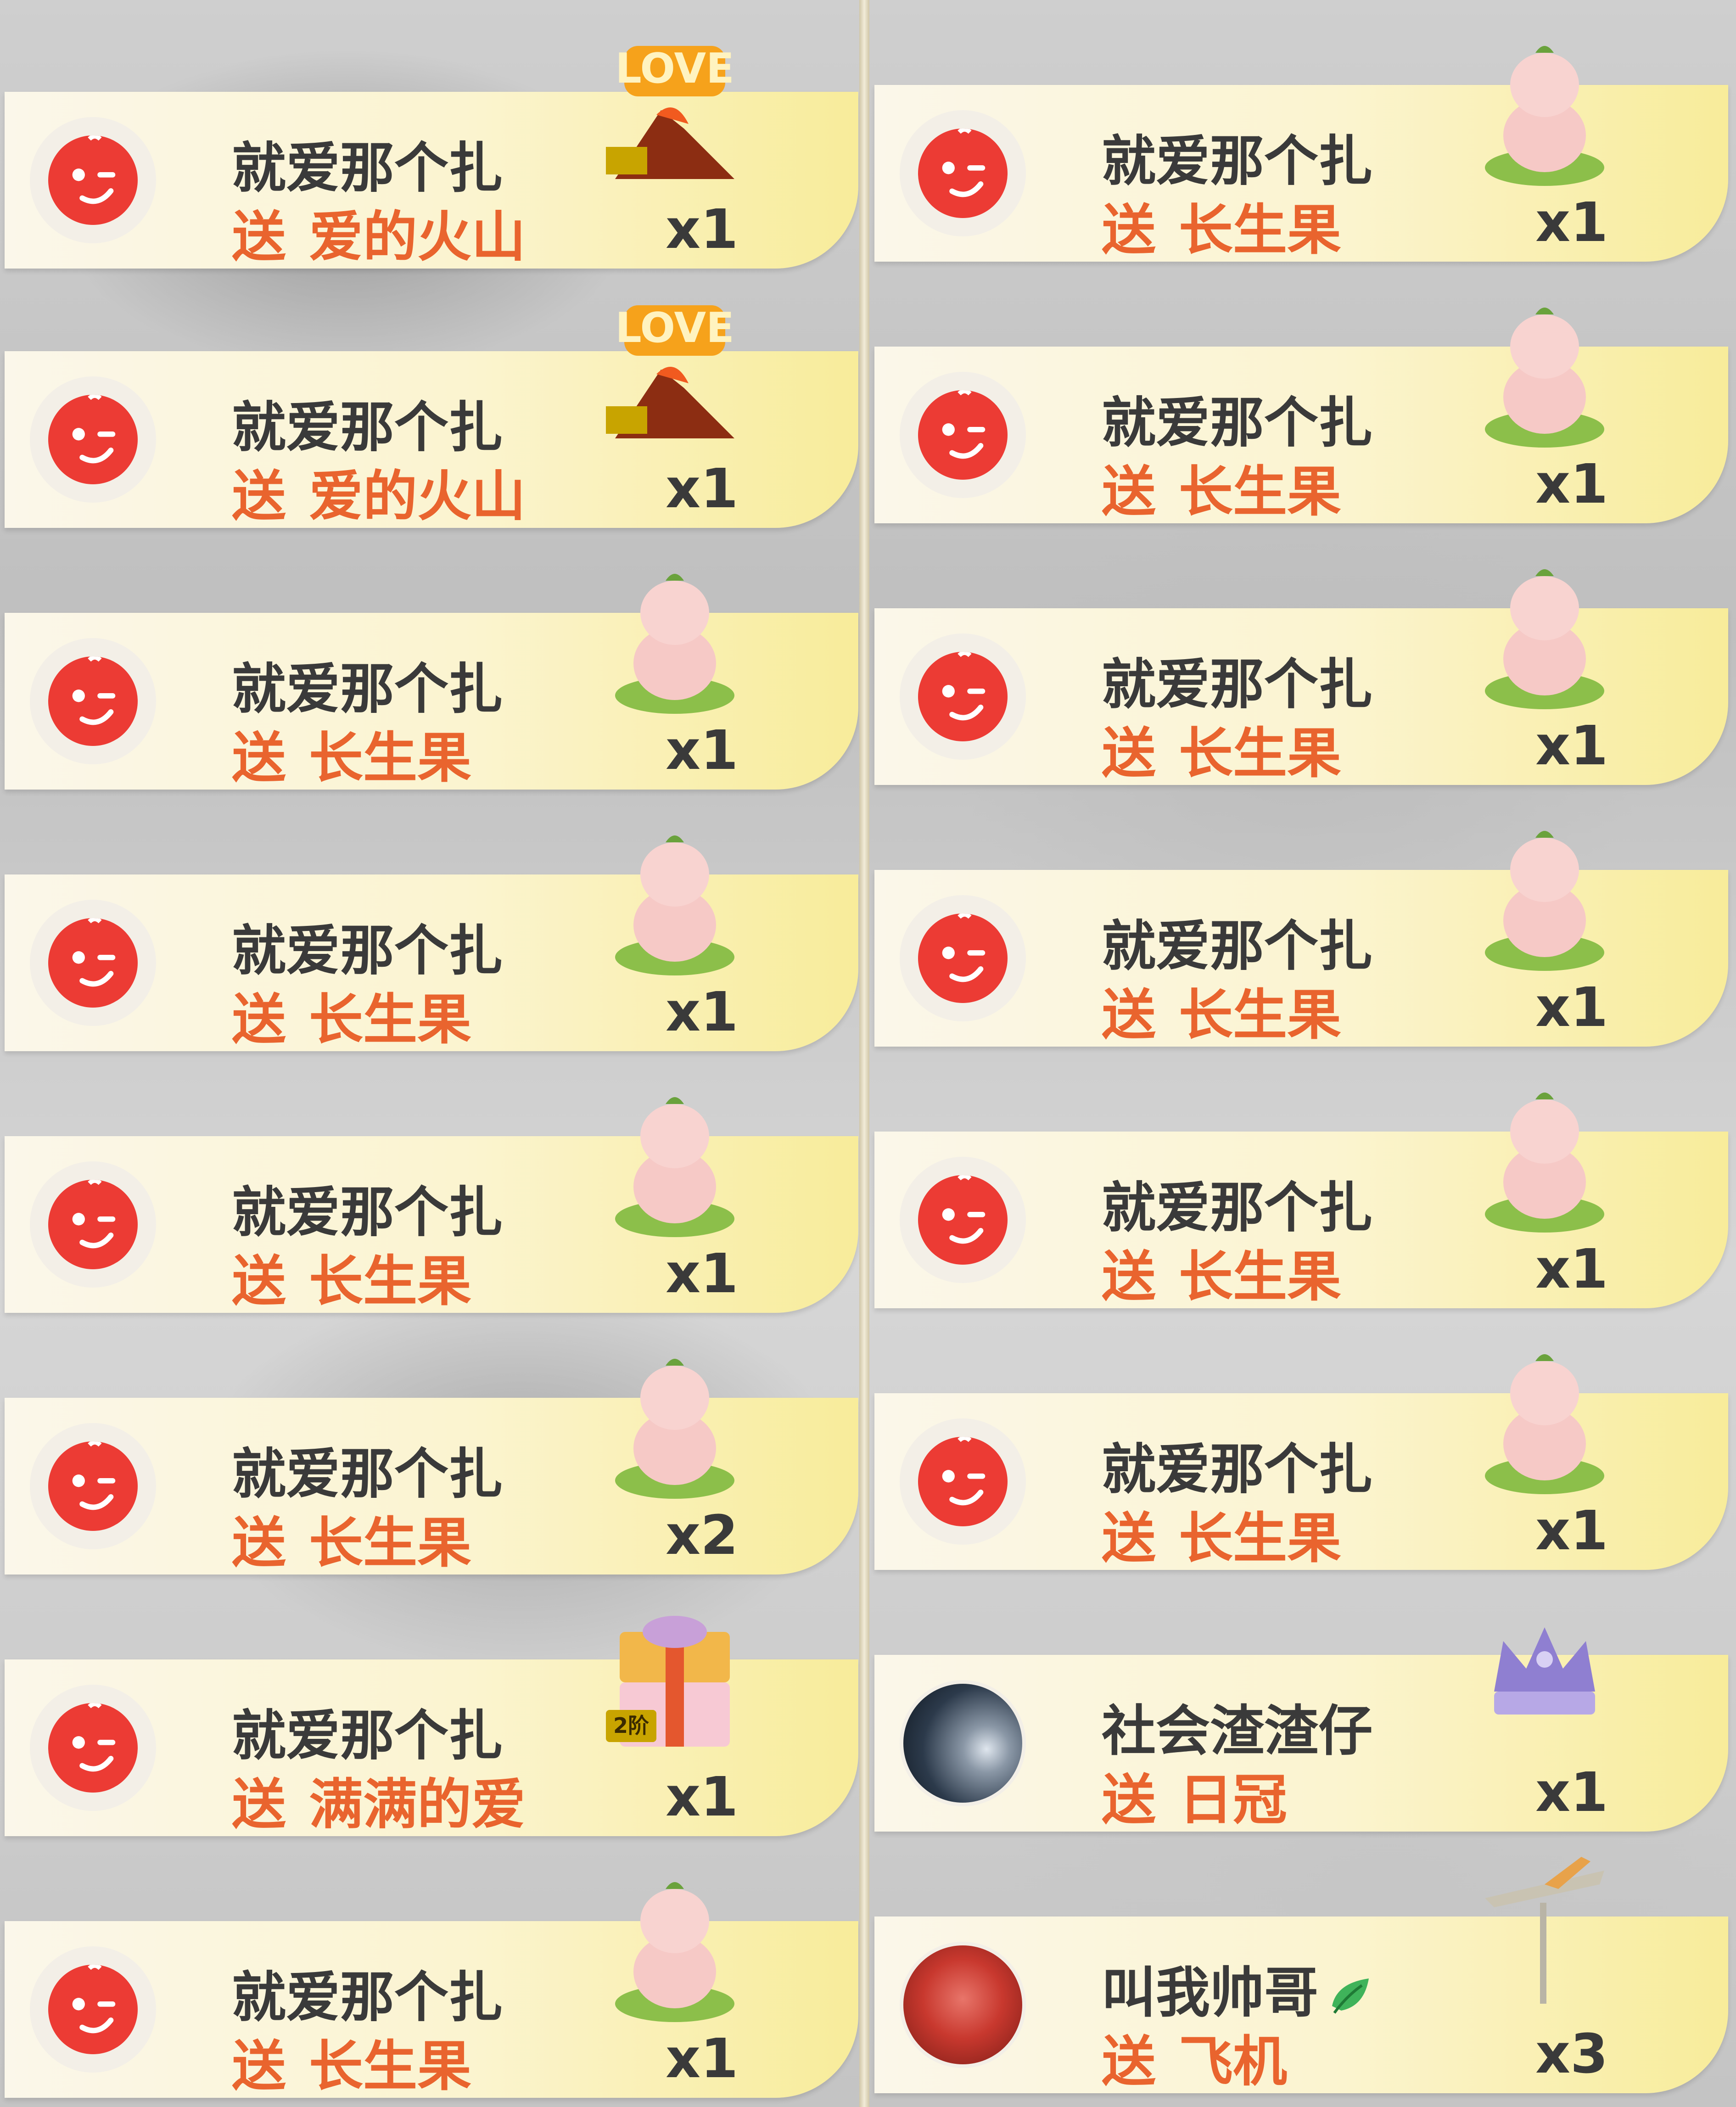 This screenshot has width=1736, height=2107. What do you see at coordinates (1210, 1993) in the screenshot?
I see `sender-name-text: 叫我帅哥` at bounding box center [1210, 1993].